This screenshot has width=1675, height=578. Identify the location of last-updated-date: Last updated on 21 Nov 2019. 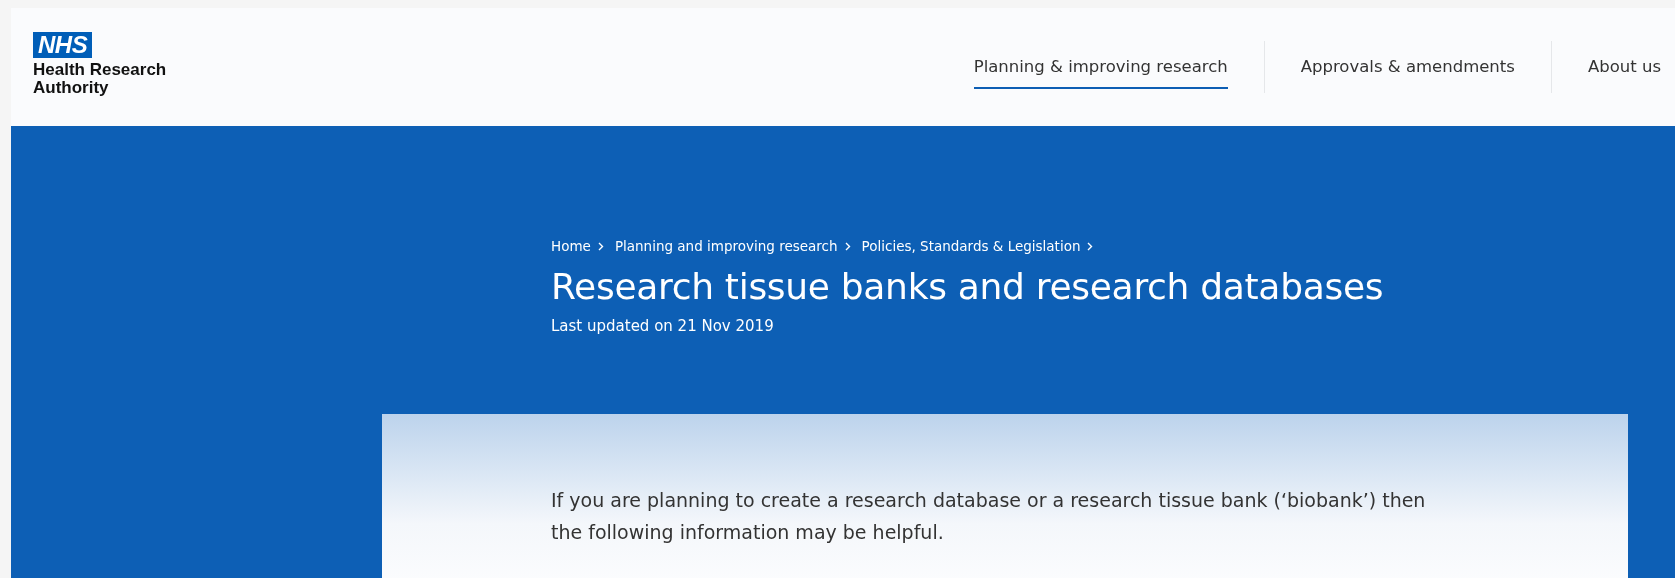
(663, 326).